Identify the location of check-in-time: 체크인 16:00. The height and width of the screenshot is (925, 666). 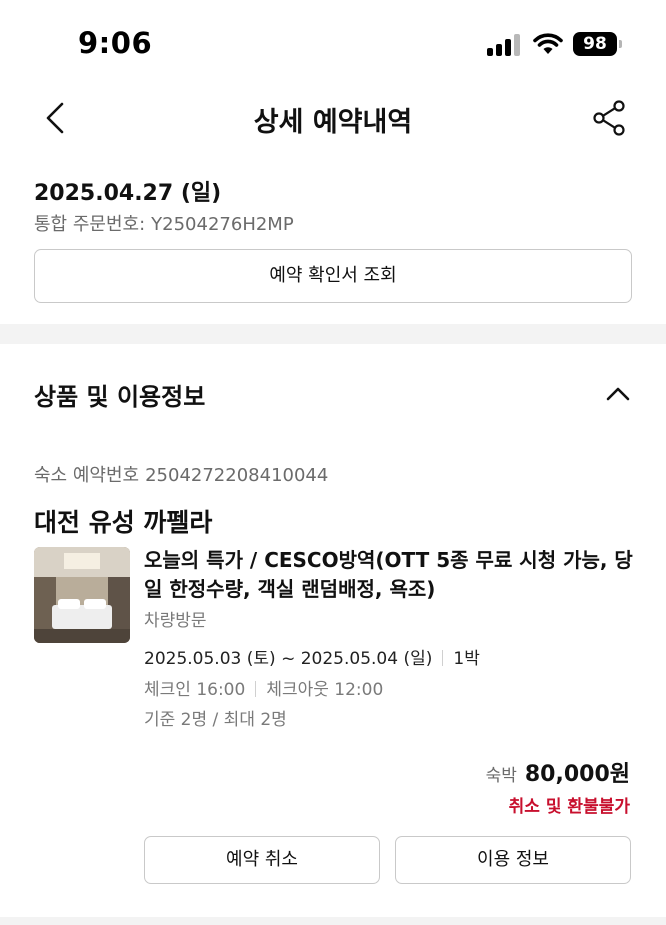
(195, 690).